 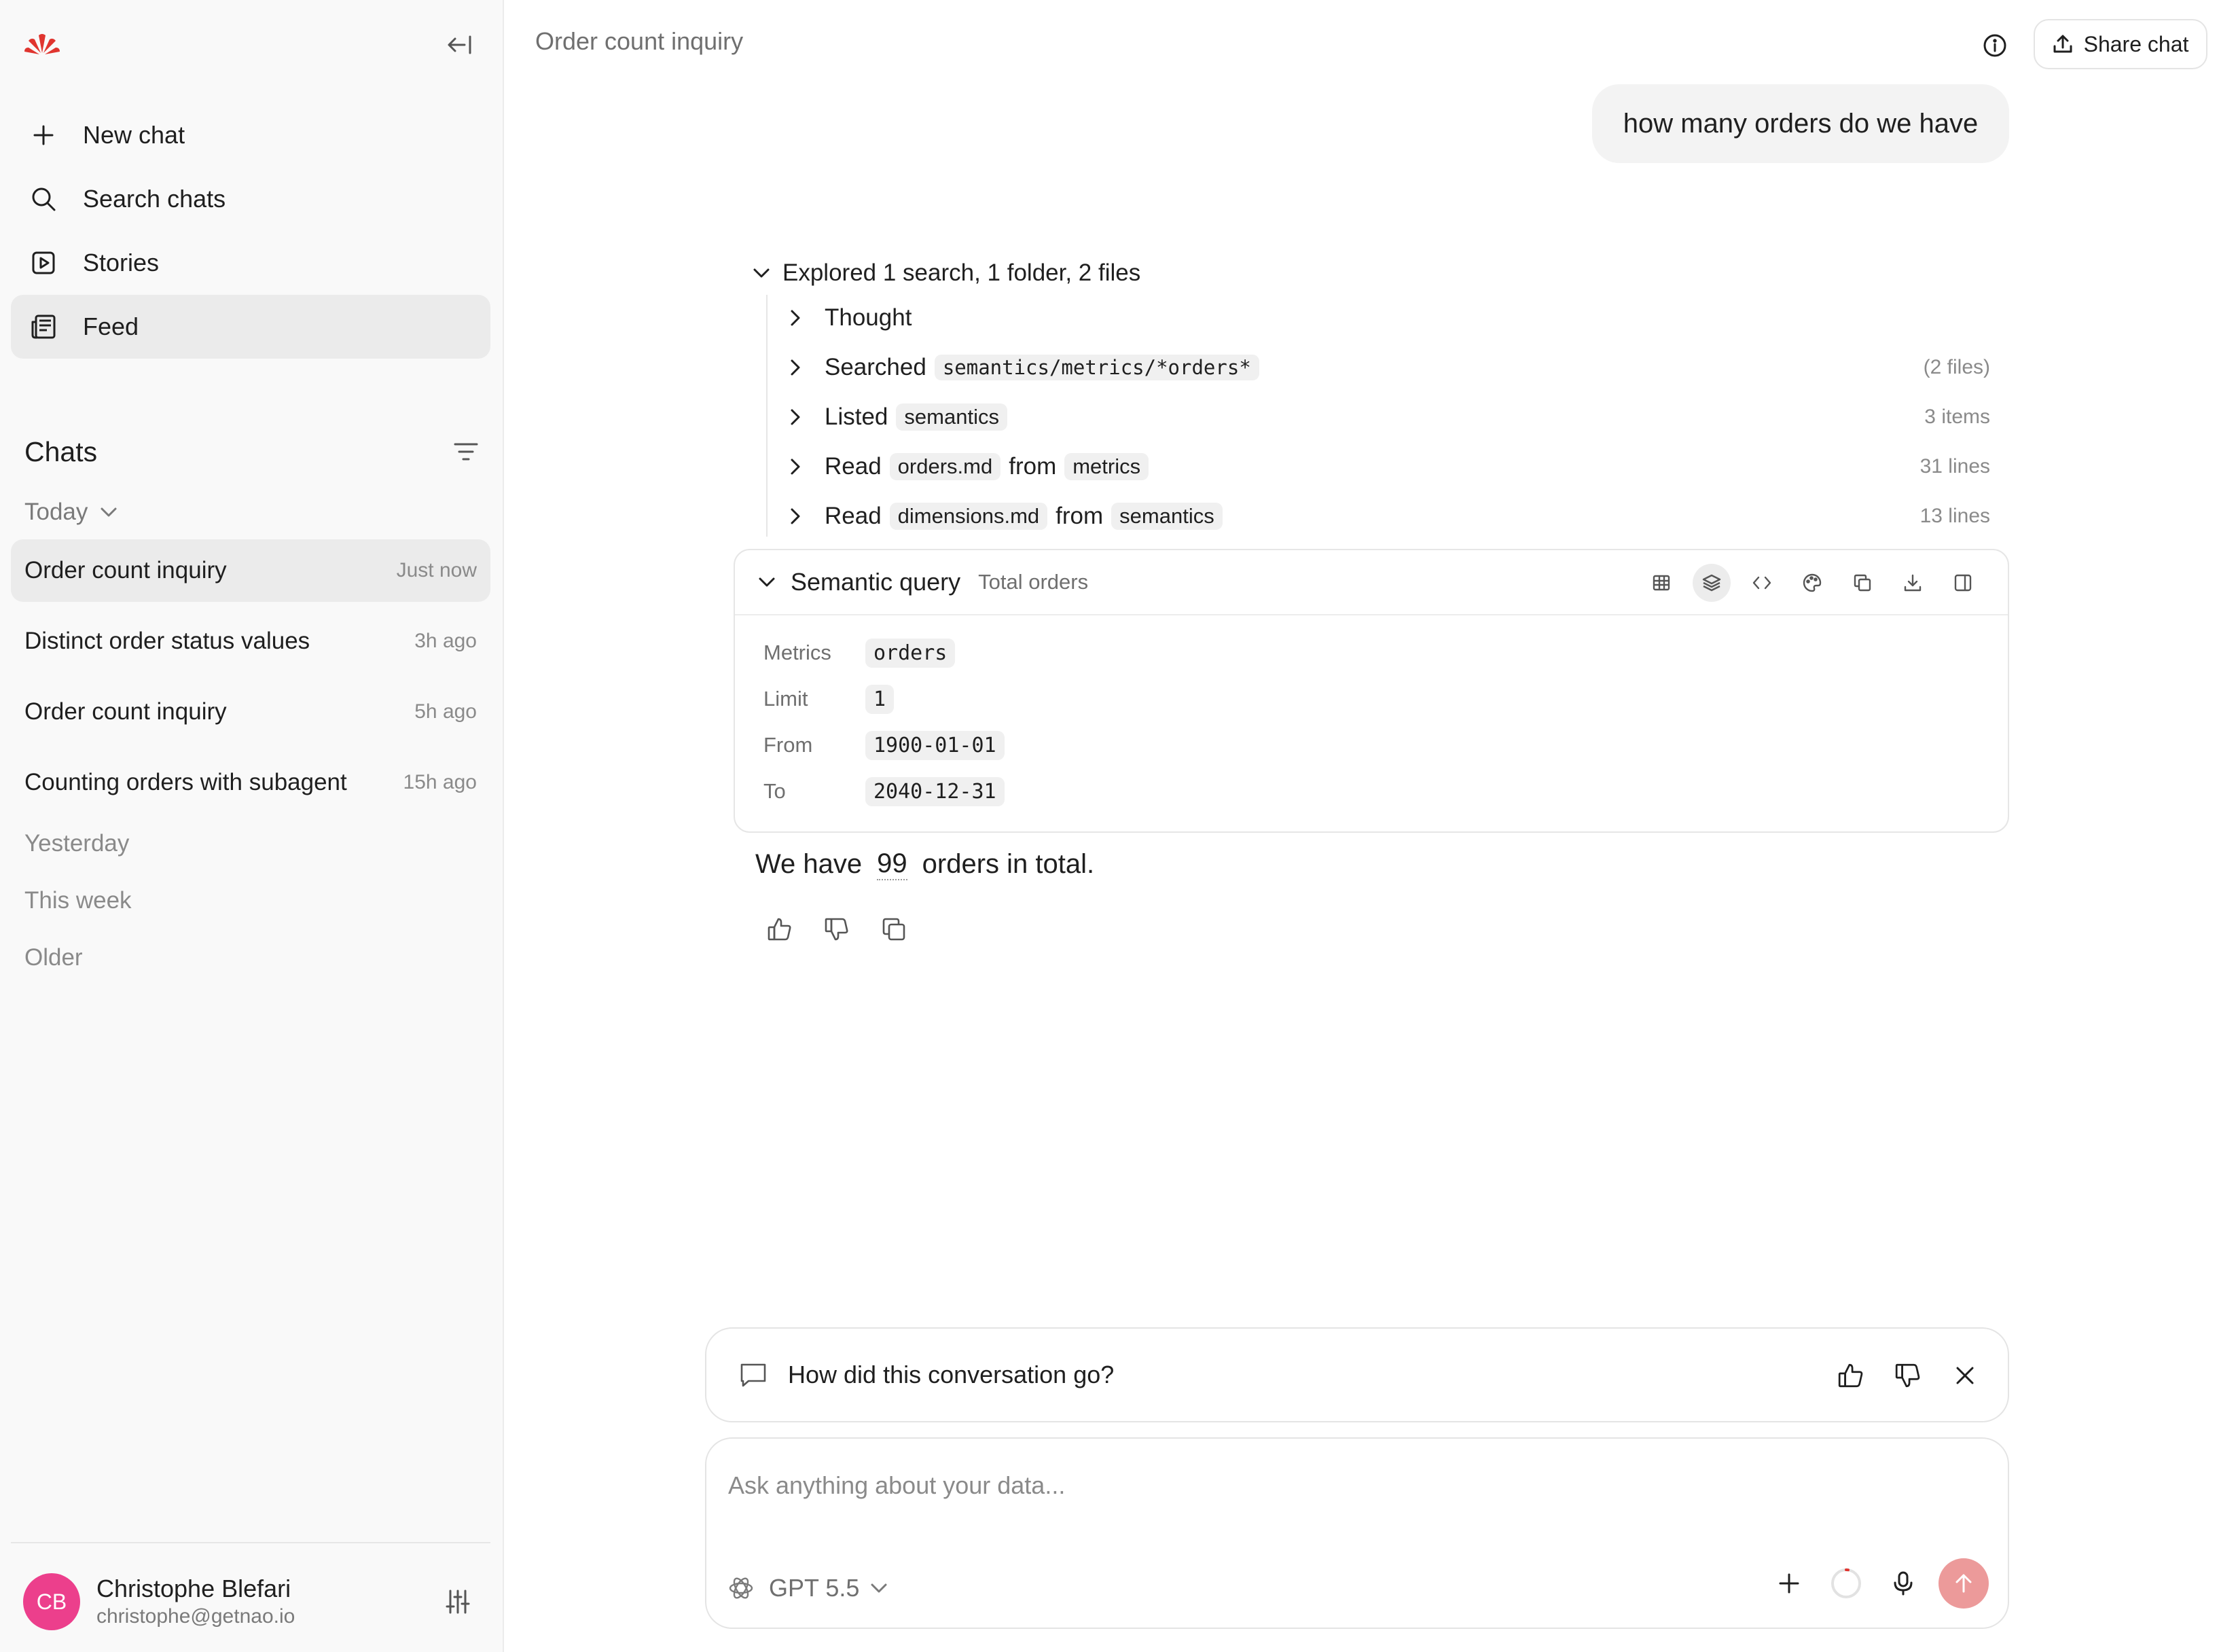 I want to click on file-chip: dimensions.md, so click(x=968, y=516).